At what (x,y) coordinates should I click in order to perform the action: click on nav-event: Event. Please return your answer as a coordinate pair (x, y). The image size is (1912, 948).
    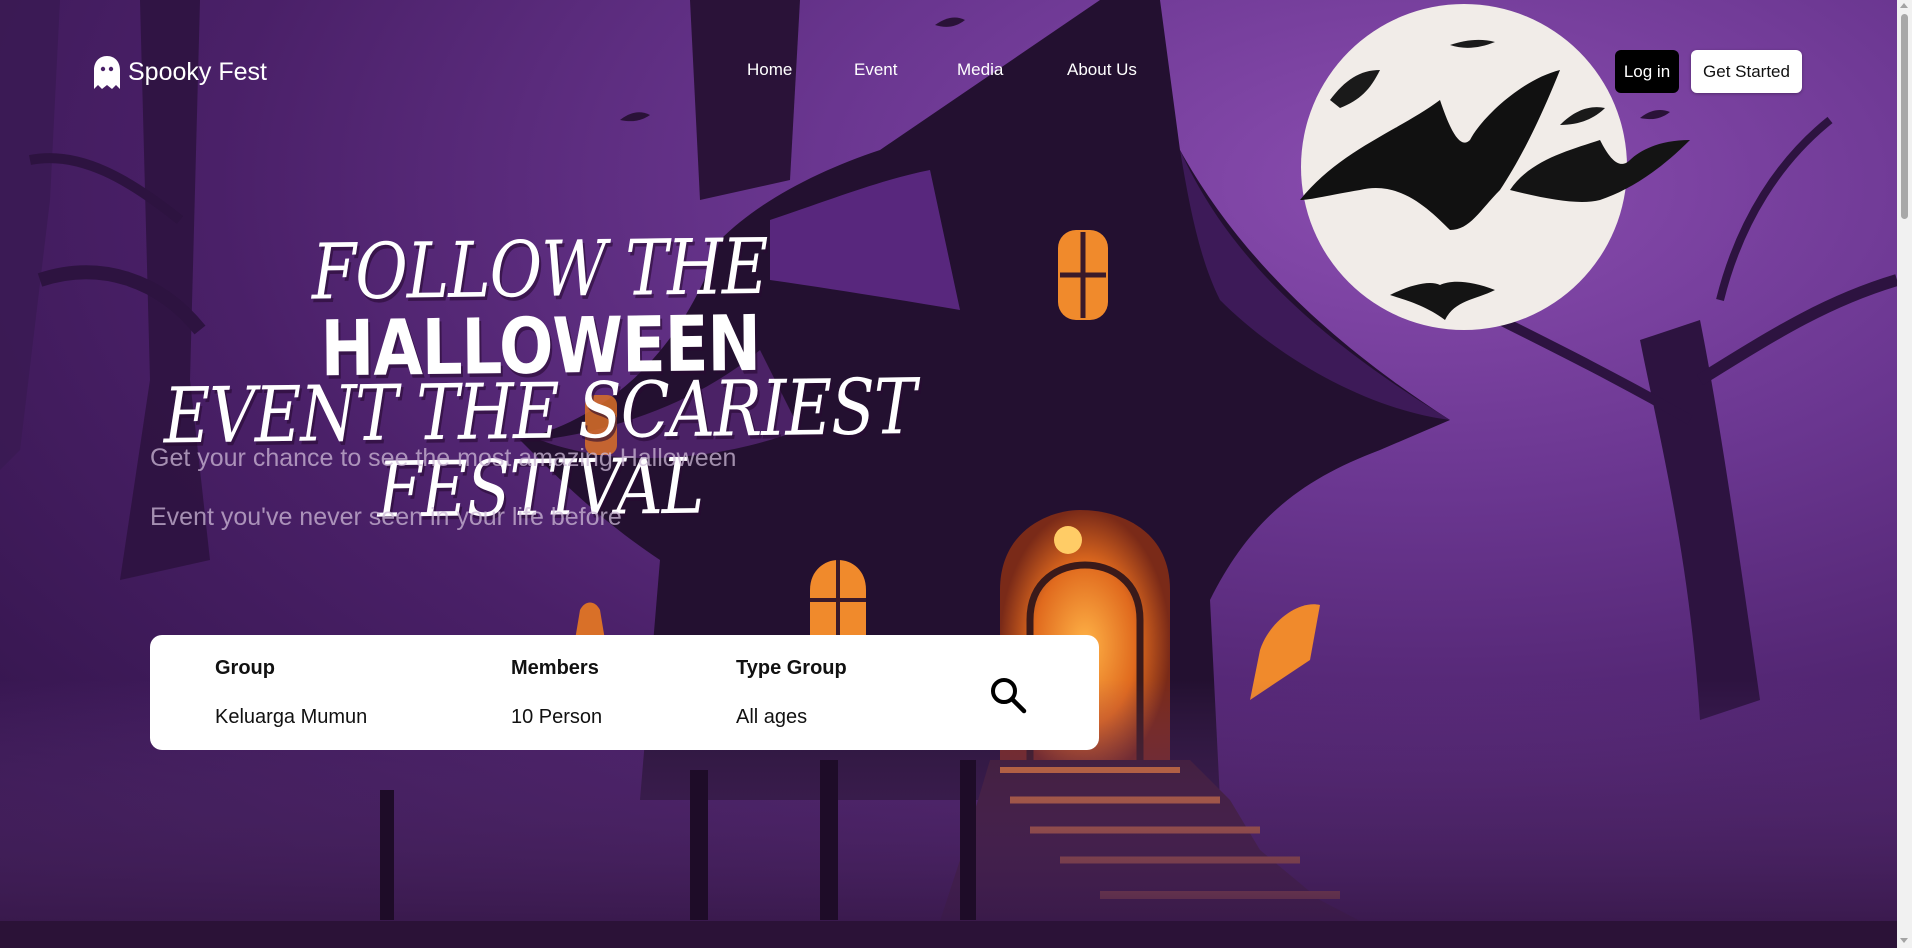
    Looking at the image, I should click on (875, 70).